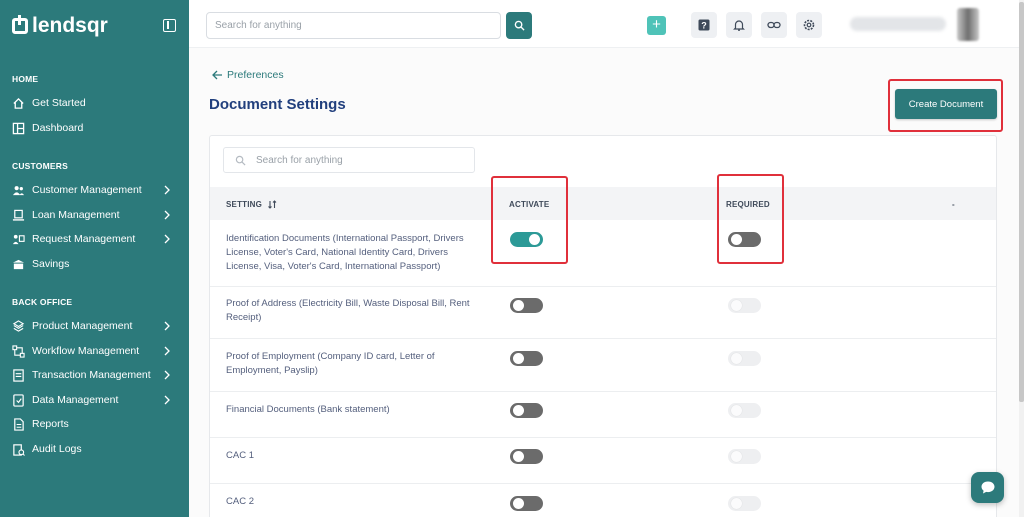  What do you see at coordinates (51, 264) in the screenshot?
I see `sidebar-item-label: Savings` at bounding box center [51, 264].